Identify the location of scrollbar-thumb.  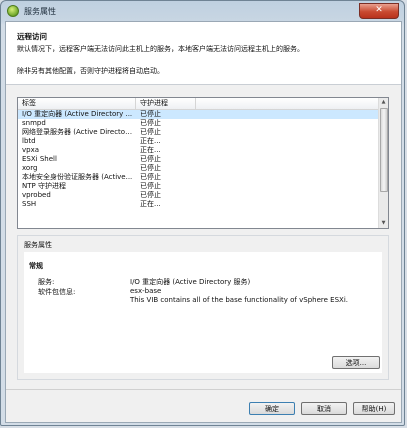
(384, 150).